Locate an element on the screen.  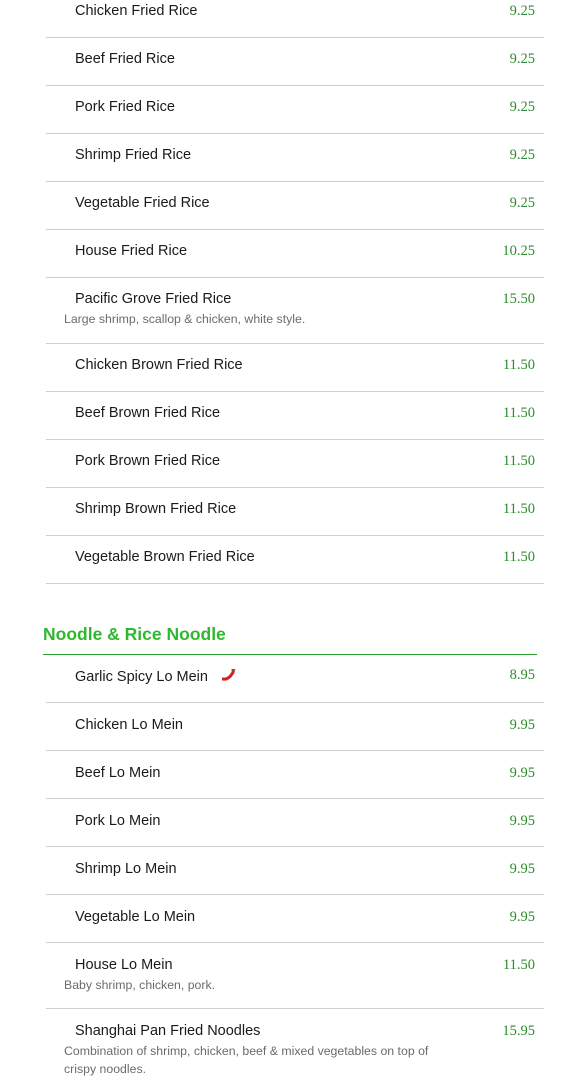
section-header-noodle: Noodle & Rice Noodle is located at coordinates (290, 638).